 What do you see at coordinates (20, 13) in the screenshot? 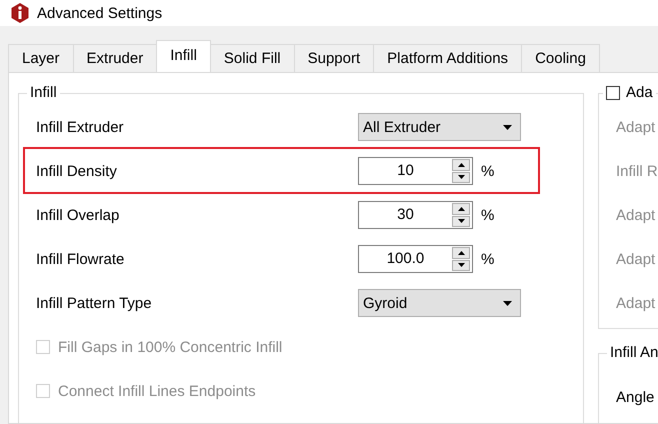
I see `app-icon` at bounding box center [20, 13].